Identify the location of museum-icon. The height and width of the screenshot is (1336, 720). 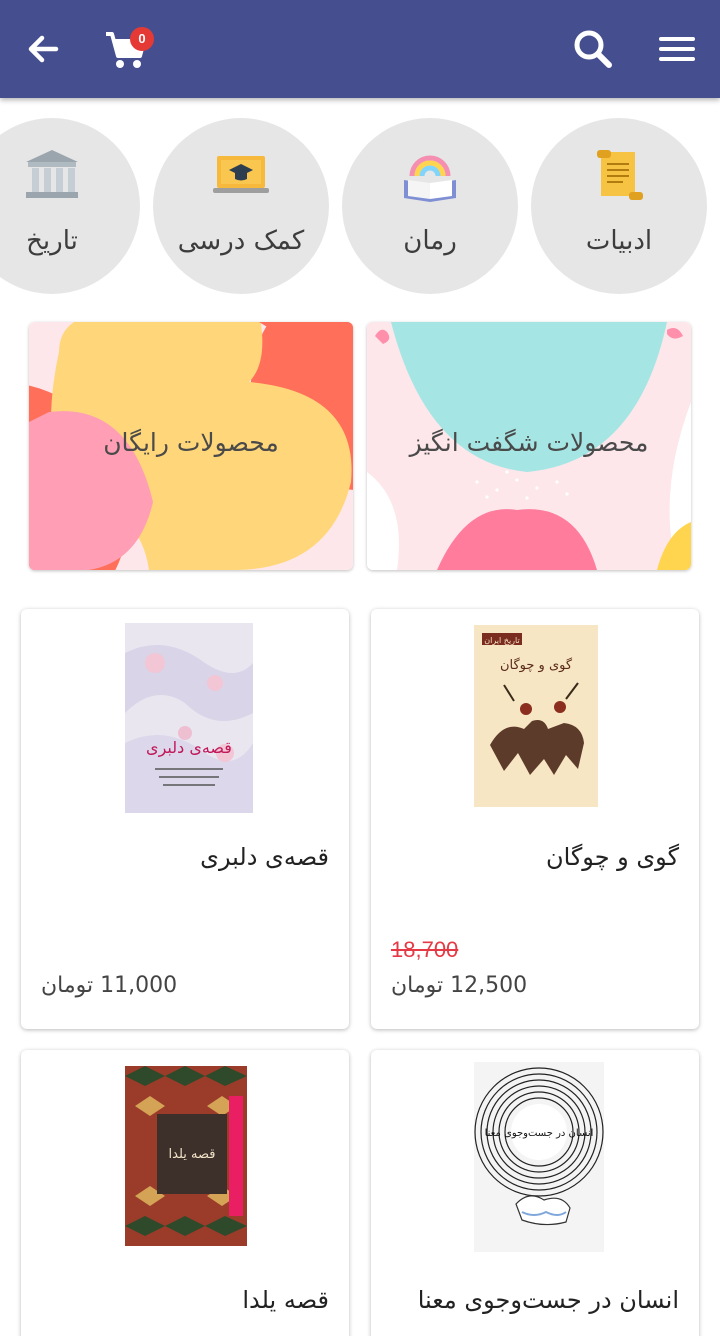
(52, 174).